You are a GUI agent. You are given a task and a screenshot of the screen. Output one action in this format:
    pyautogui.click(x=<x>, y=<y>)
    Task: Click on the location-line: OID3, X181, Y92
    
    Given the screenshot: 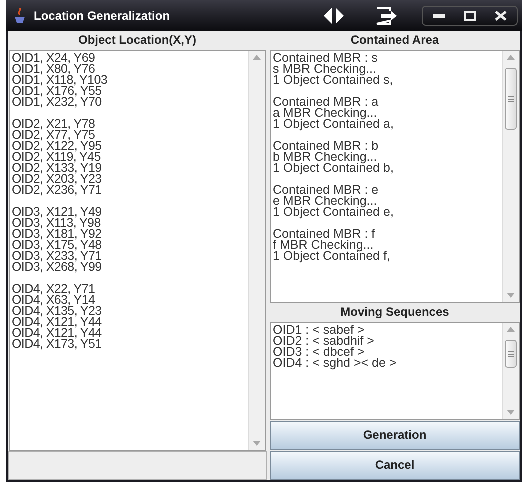 What is the action you would take?
    pyautogui.click(x=57, y=234)
    